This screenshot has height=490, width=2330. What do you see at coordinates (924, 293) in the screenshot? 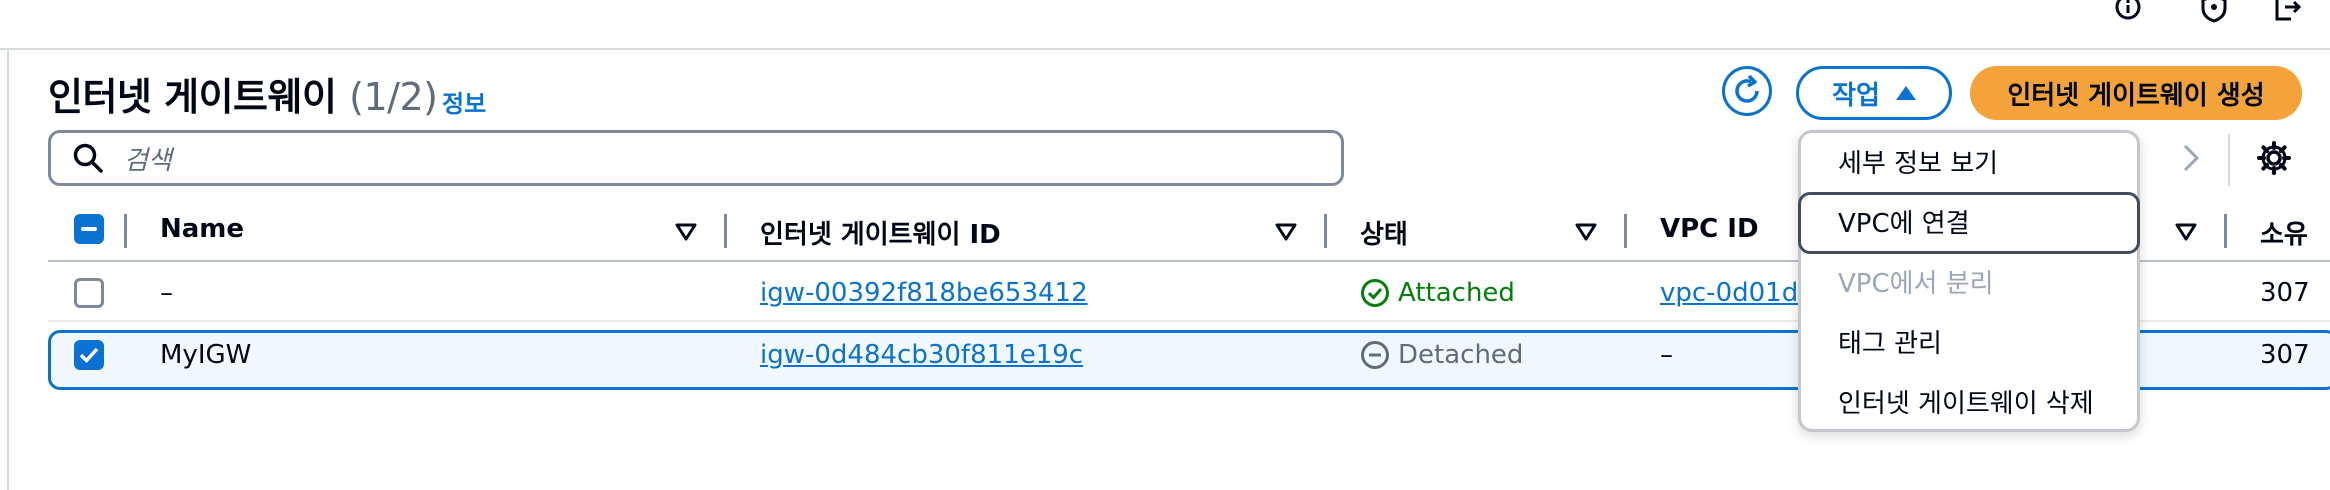
I see `igw-id-link: igw-00392f818be653412` at bounding box center [924, 293].